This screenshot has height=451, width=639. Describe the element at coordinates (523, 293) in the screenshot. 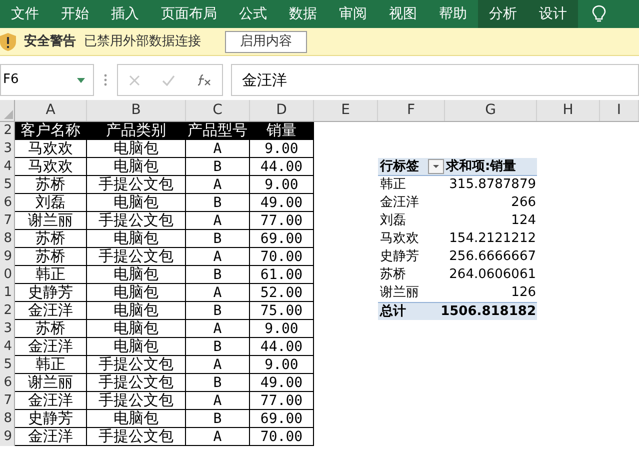

I see `pivot-cell-text: 126` at that location.